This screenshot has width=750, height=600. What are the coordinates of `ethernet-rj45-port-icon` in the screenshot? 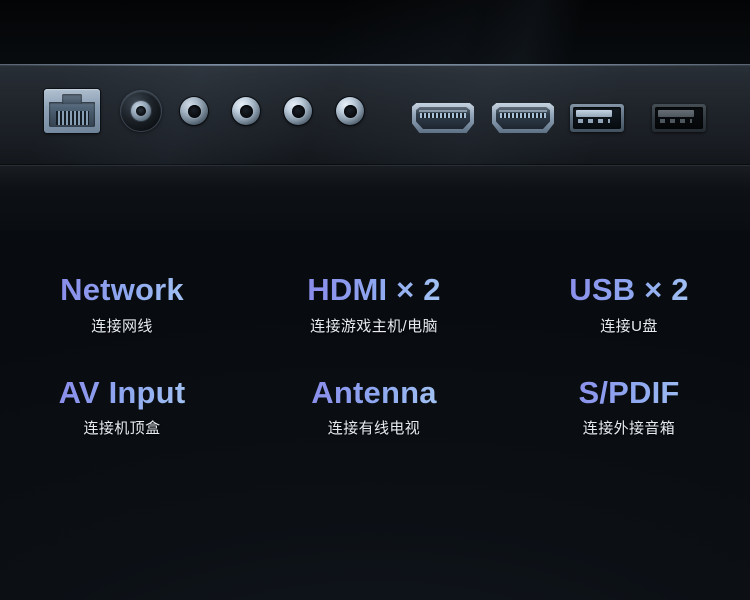 It's located at (72, 111).